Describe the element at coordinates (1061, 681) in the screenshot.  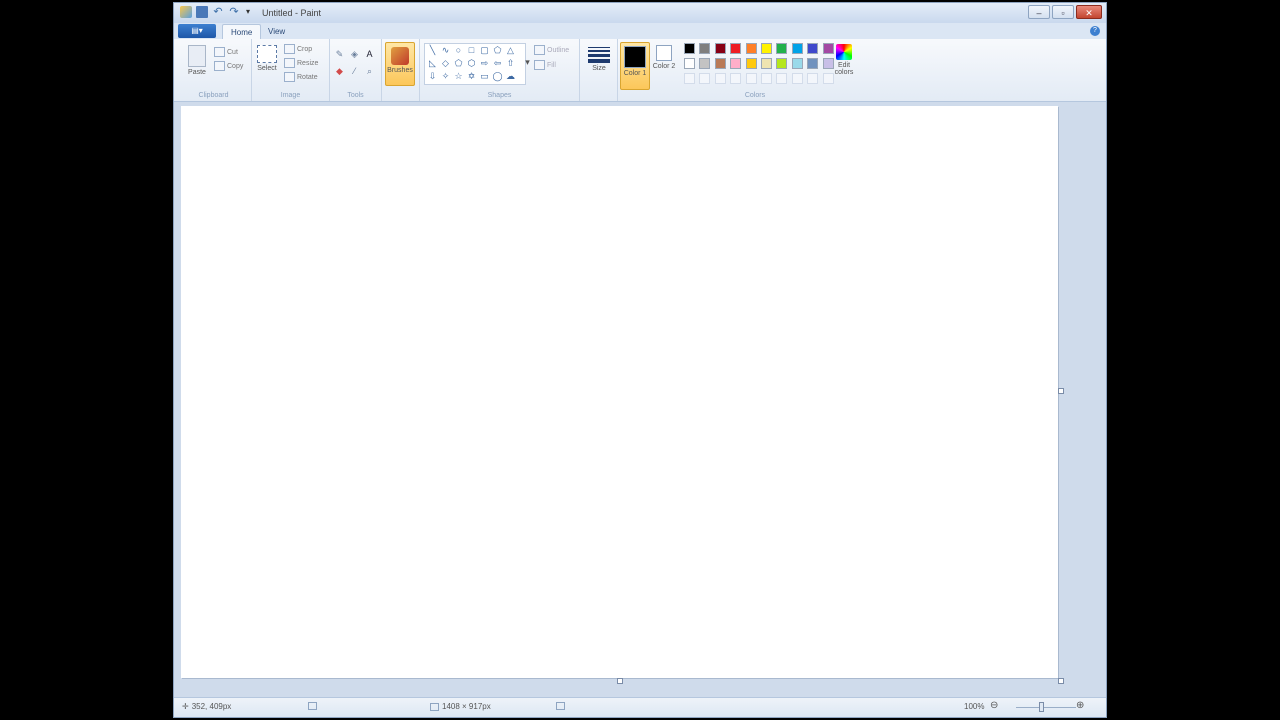
I see `resize-handle-corner` at that location.